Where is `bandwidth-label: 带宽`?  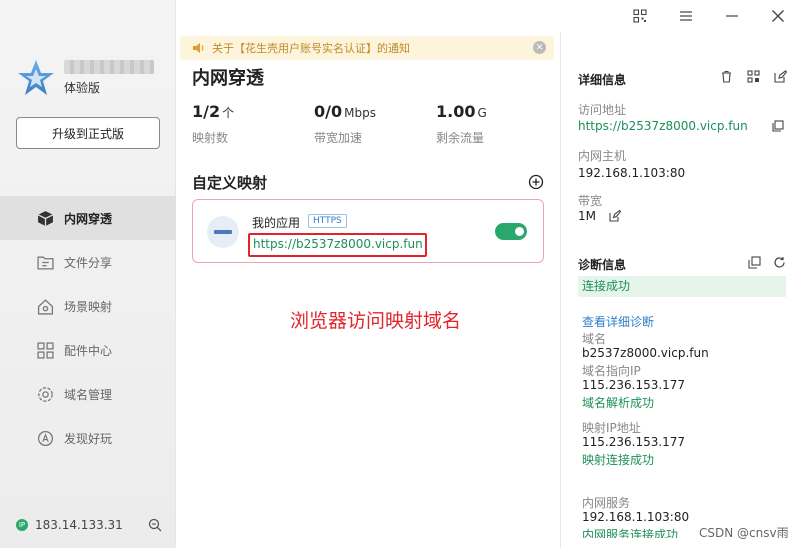
bandwidth-label: 带宽 is located at coordinates (590, 201).